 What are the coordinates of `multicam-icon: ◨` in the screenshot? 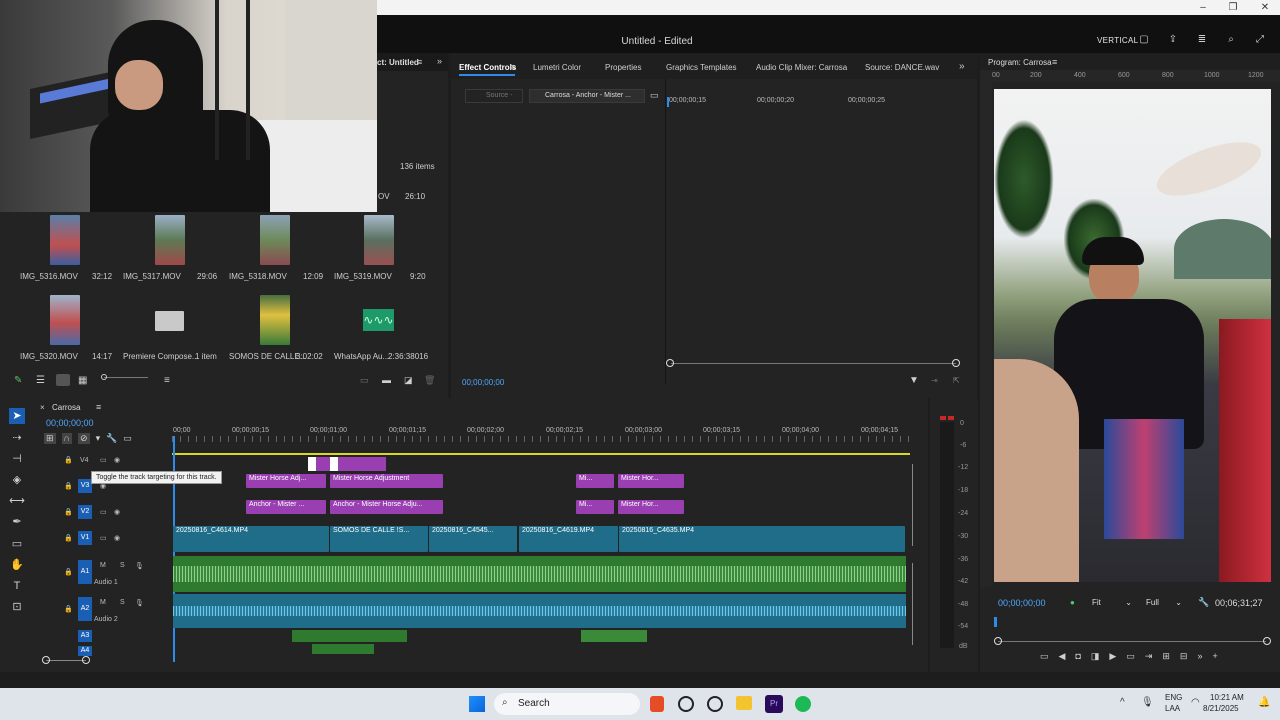 It's located at (1095, 658).